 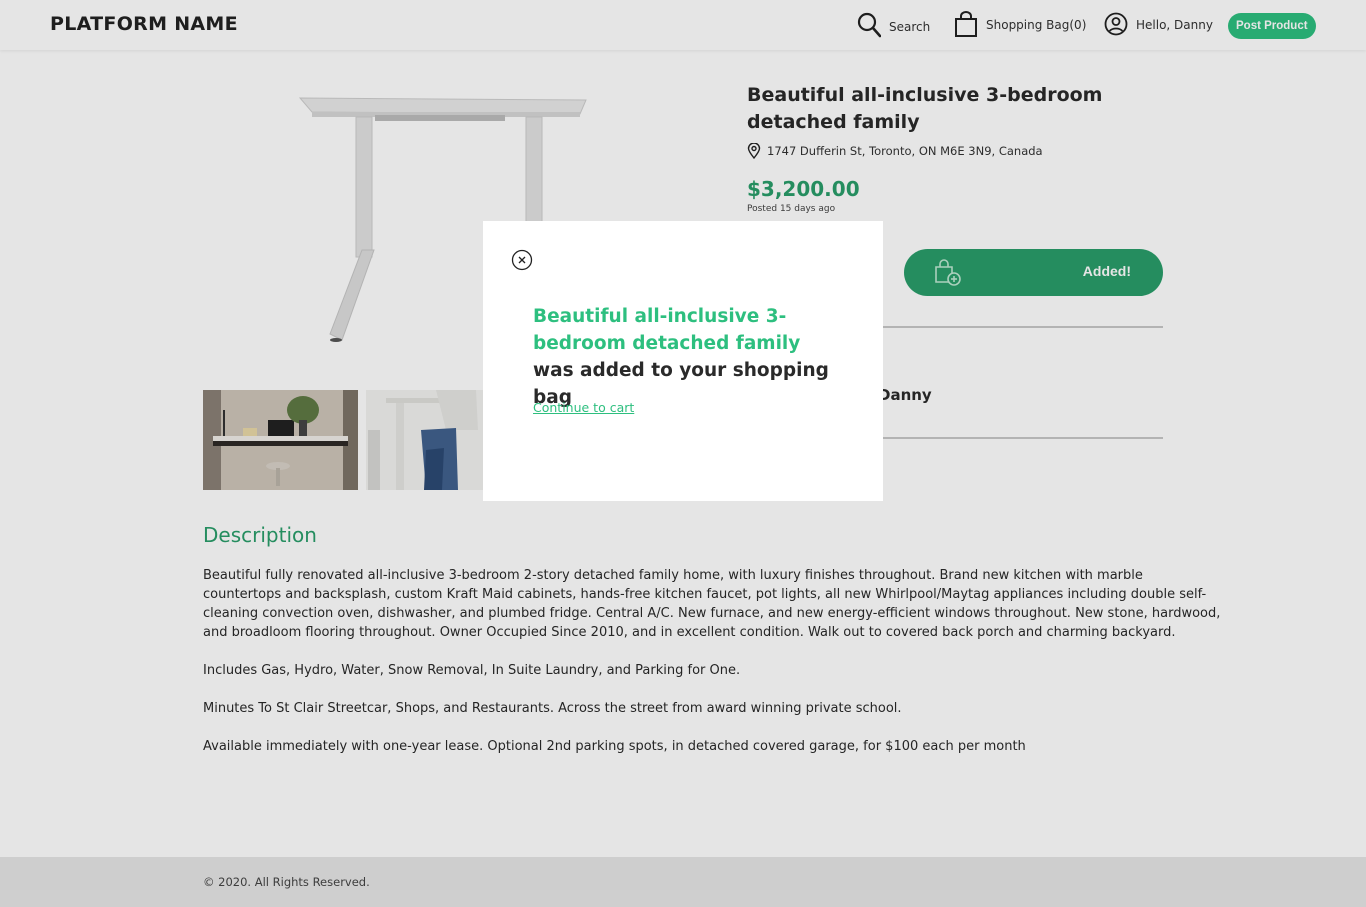 I want to click on continue-to-cart-link: Continue to cart, so click(x=583, y=407).